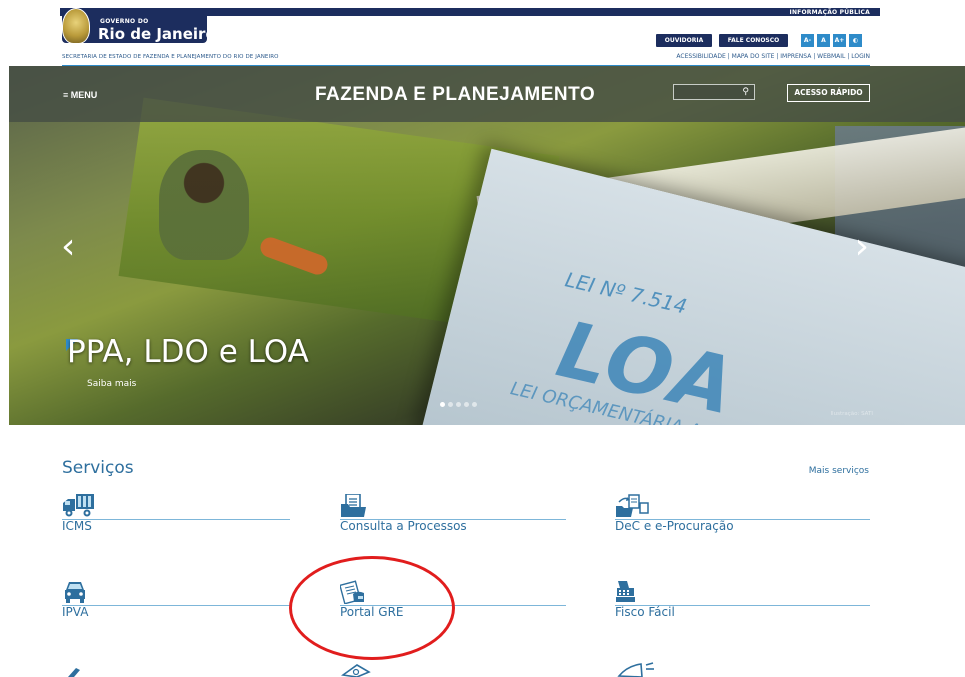 The image size is (965, 677). Describe the element at coordinates (157, 34) in the screenshot. I see `logo-title: Rio de Janeiro` at that location.